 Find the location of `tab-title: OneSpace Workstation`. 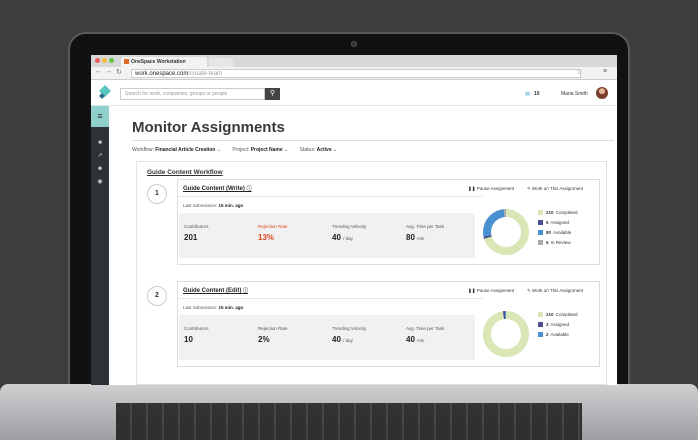

tab-title: OneSpace Workstation is located at coordinates (158, 62).